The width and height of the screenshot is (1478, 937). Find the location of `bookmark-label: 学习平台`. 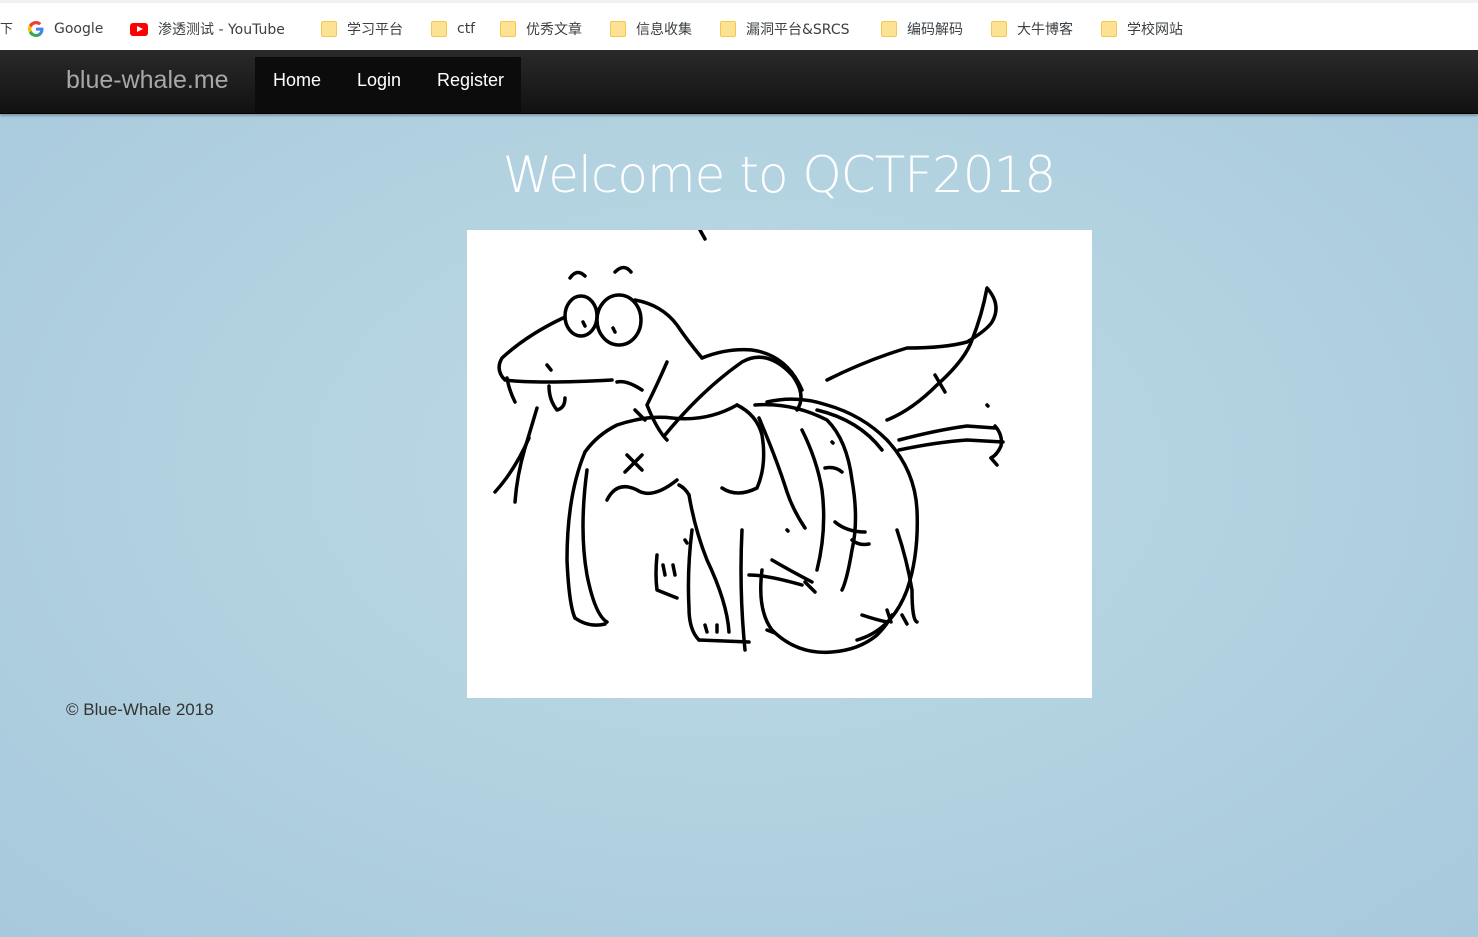

bookmark-label: 学习平台 is located at coordinates (375, 30).